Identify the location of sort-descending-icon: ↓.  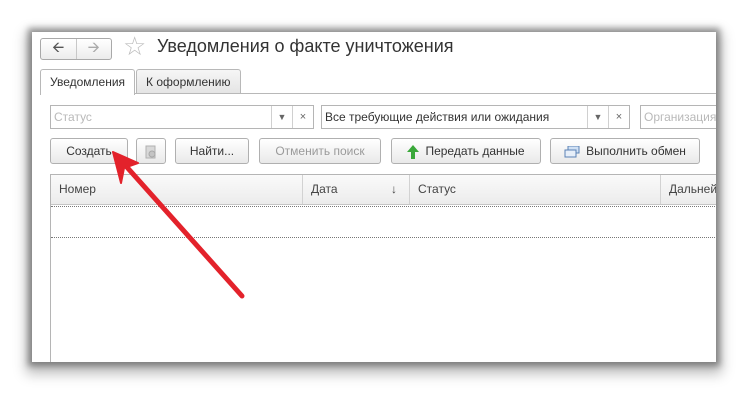
(394, 189).